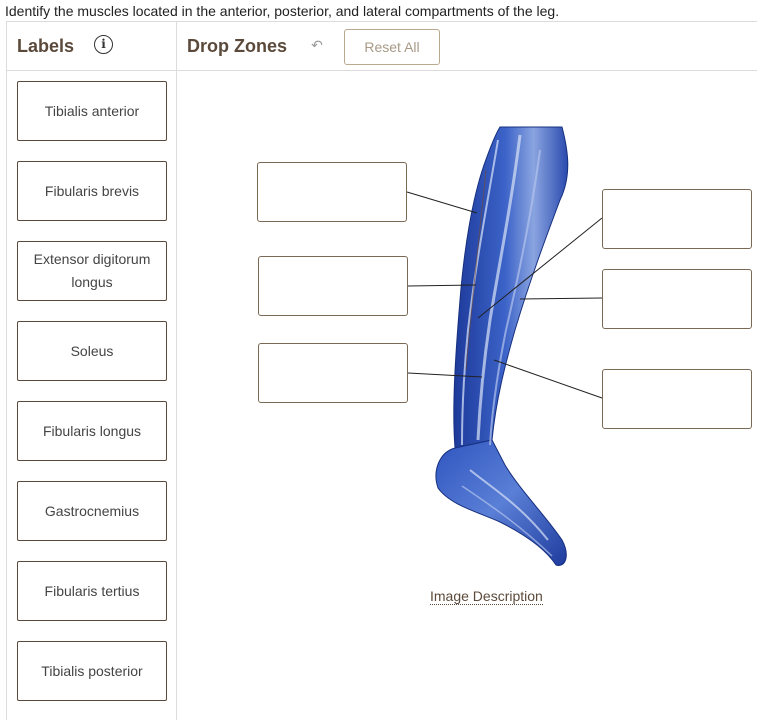 This screenshot has width=757, height=720. Describe the element at coordinates (502, 346) in the screenshot. I see `leg-illustration` at that location.